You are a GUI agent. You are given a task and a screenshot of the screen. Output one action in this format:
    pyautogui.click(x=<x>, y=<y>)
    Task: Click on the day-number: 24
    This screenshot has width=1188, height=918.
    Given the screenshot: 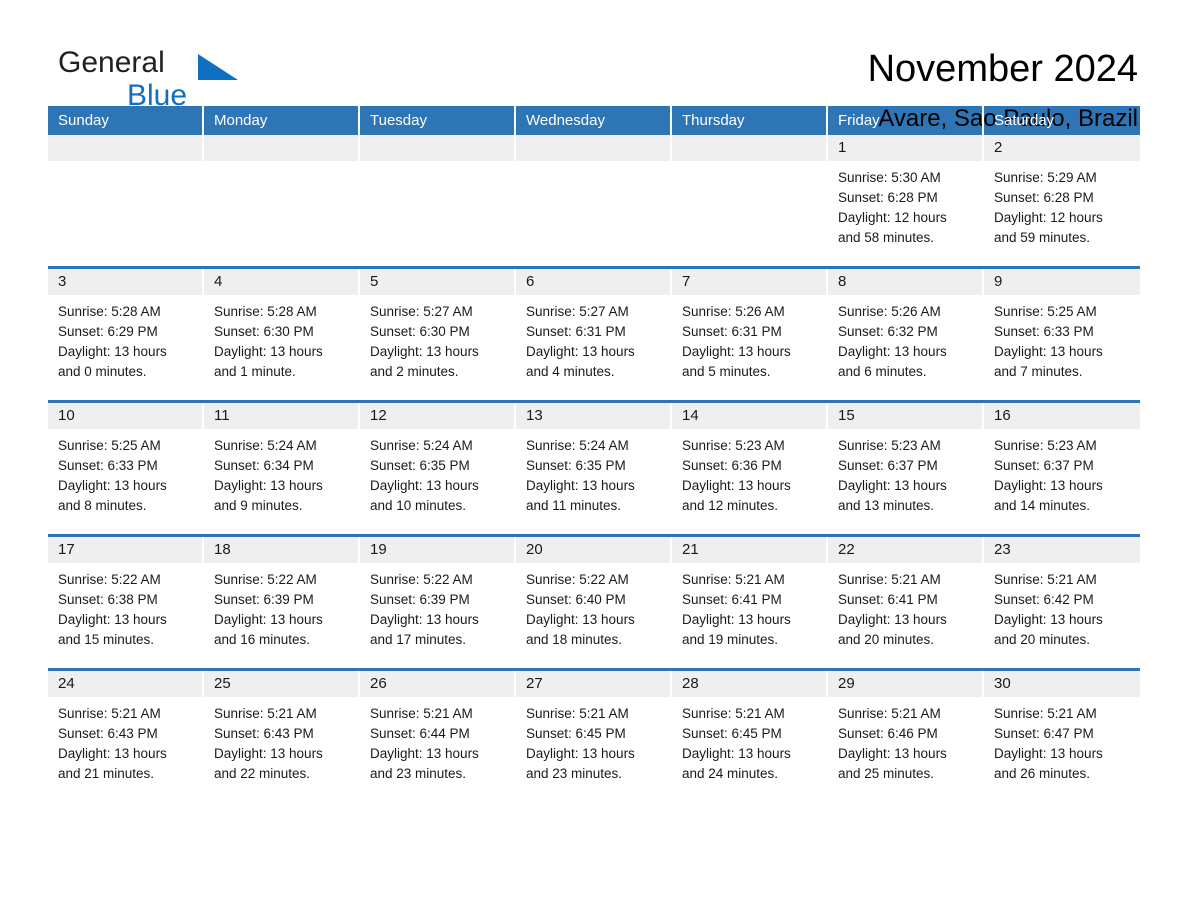 What is the action you would take?
    pyautogui.click(x=125, y=684)
    